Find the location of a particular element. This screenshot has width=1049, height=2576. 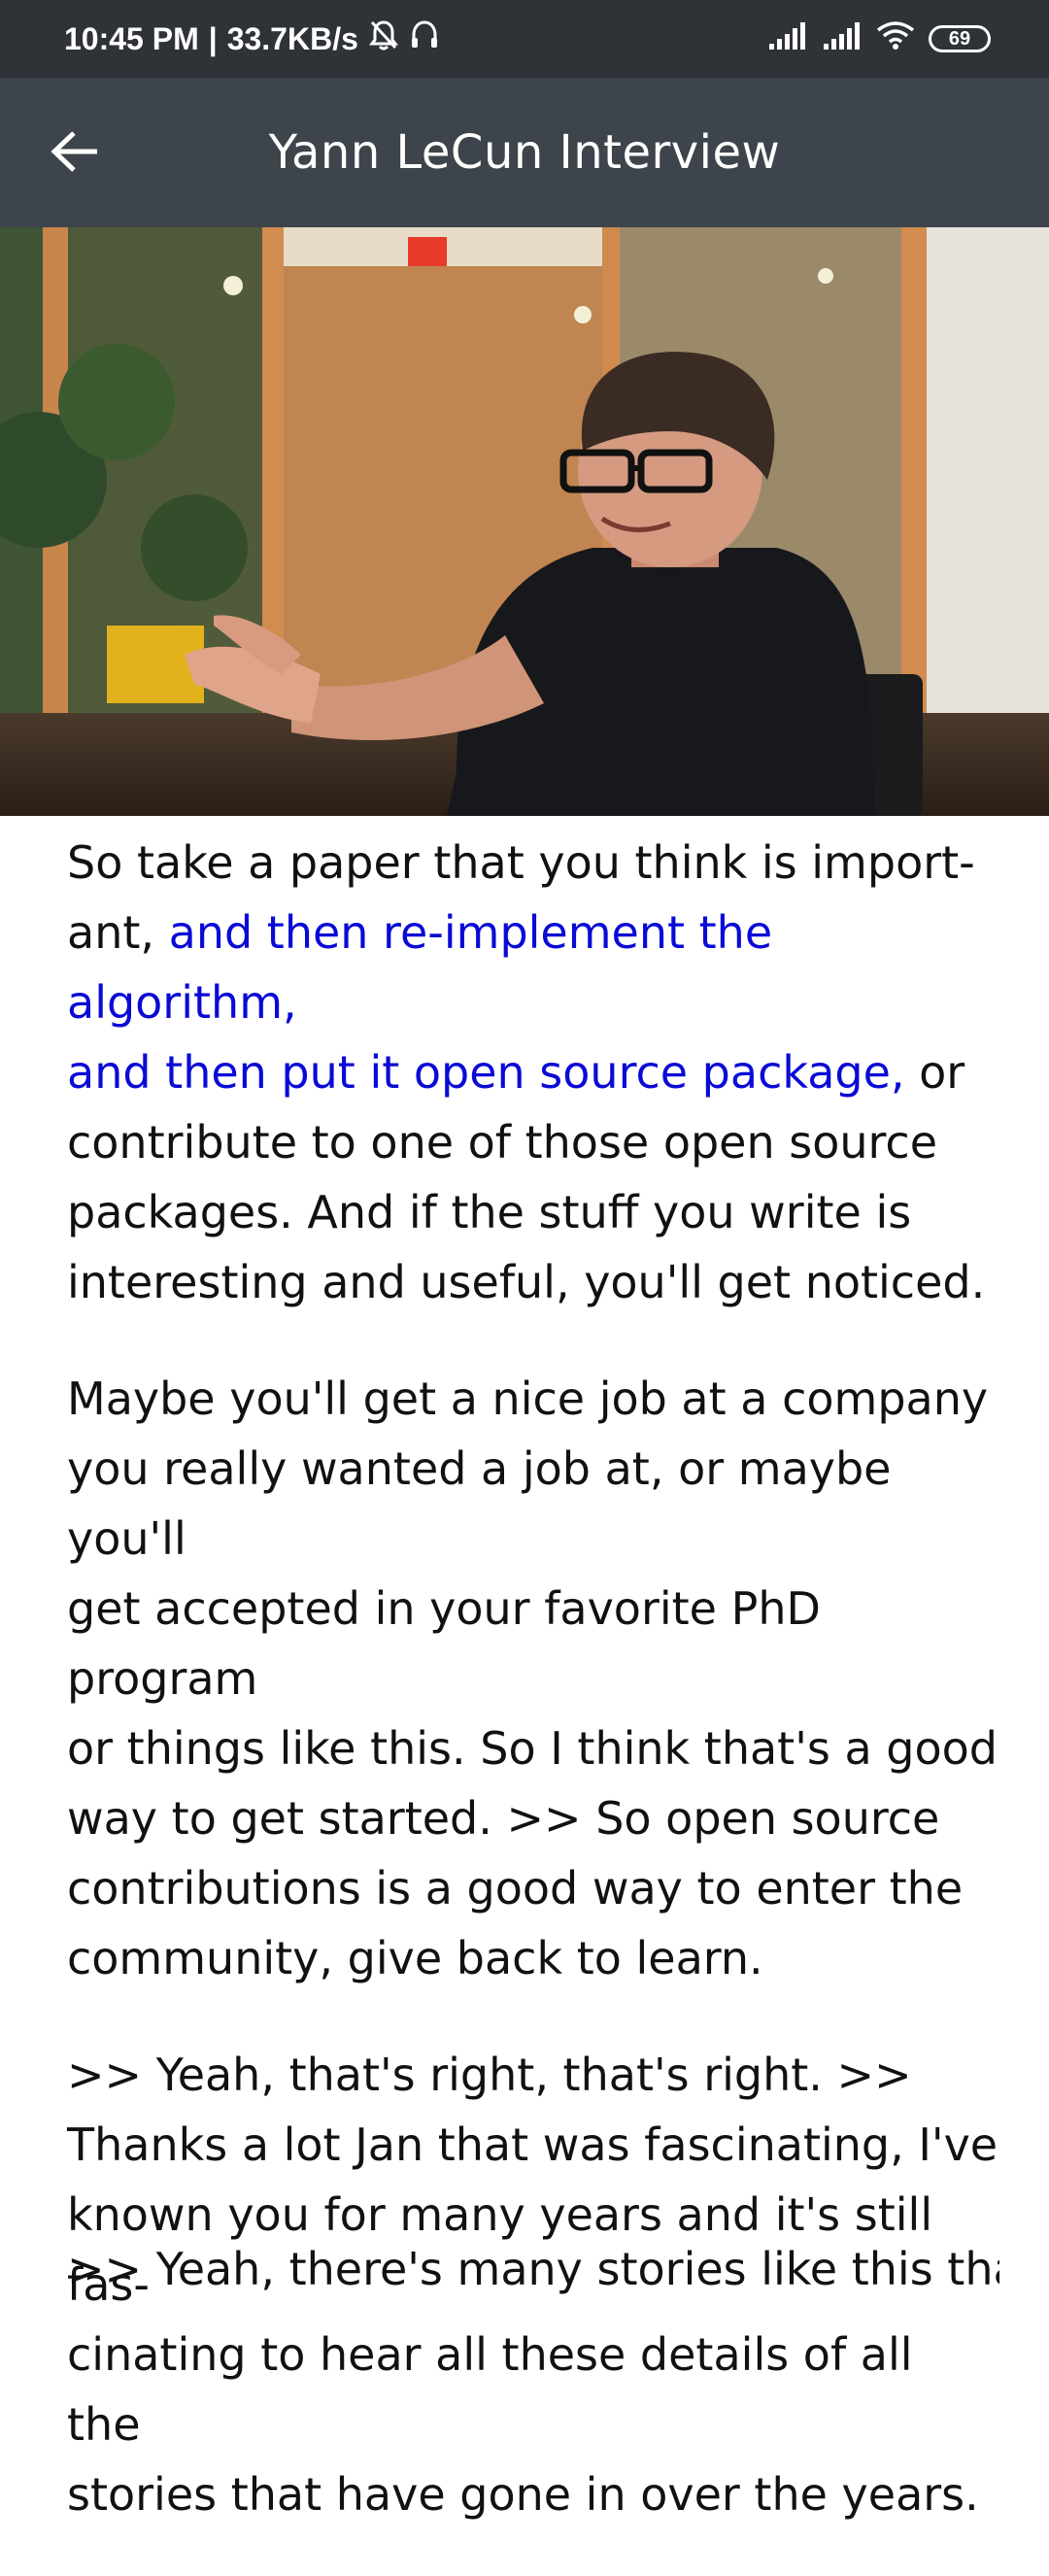

signal-1-icon is located at coordinates (788, 39).